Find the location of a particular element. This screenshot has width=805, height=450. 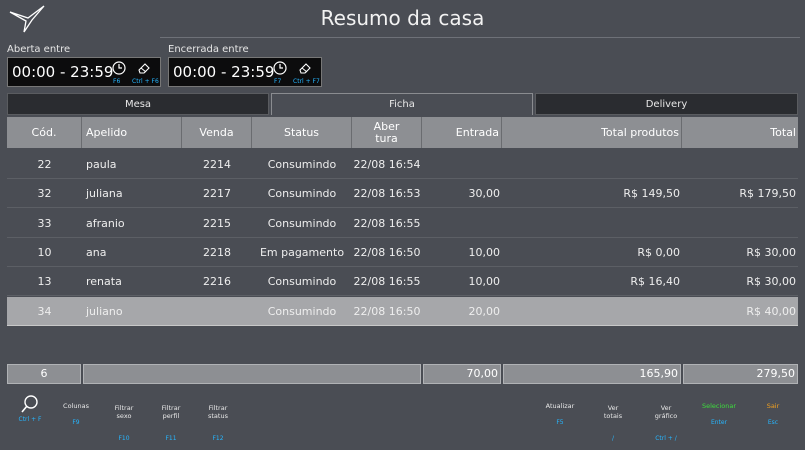

cell-venda is located at coordinates (217, 311).